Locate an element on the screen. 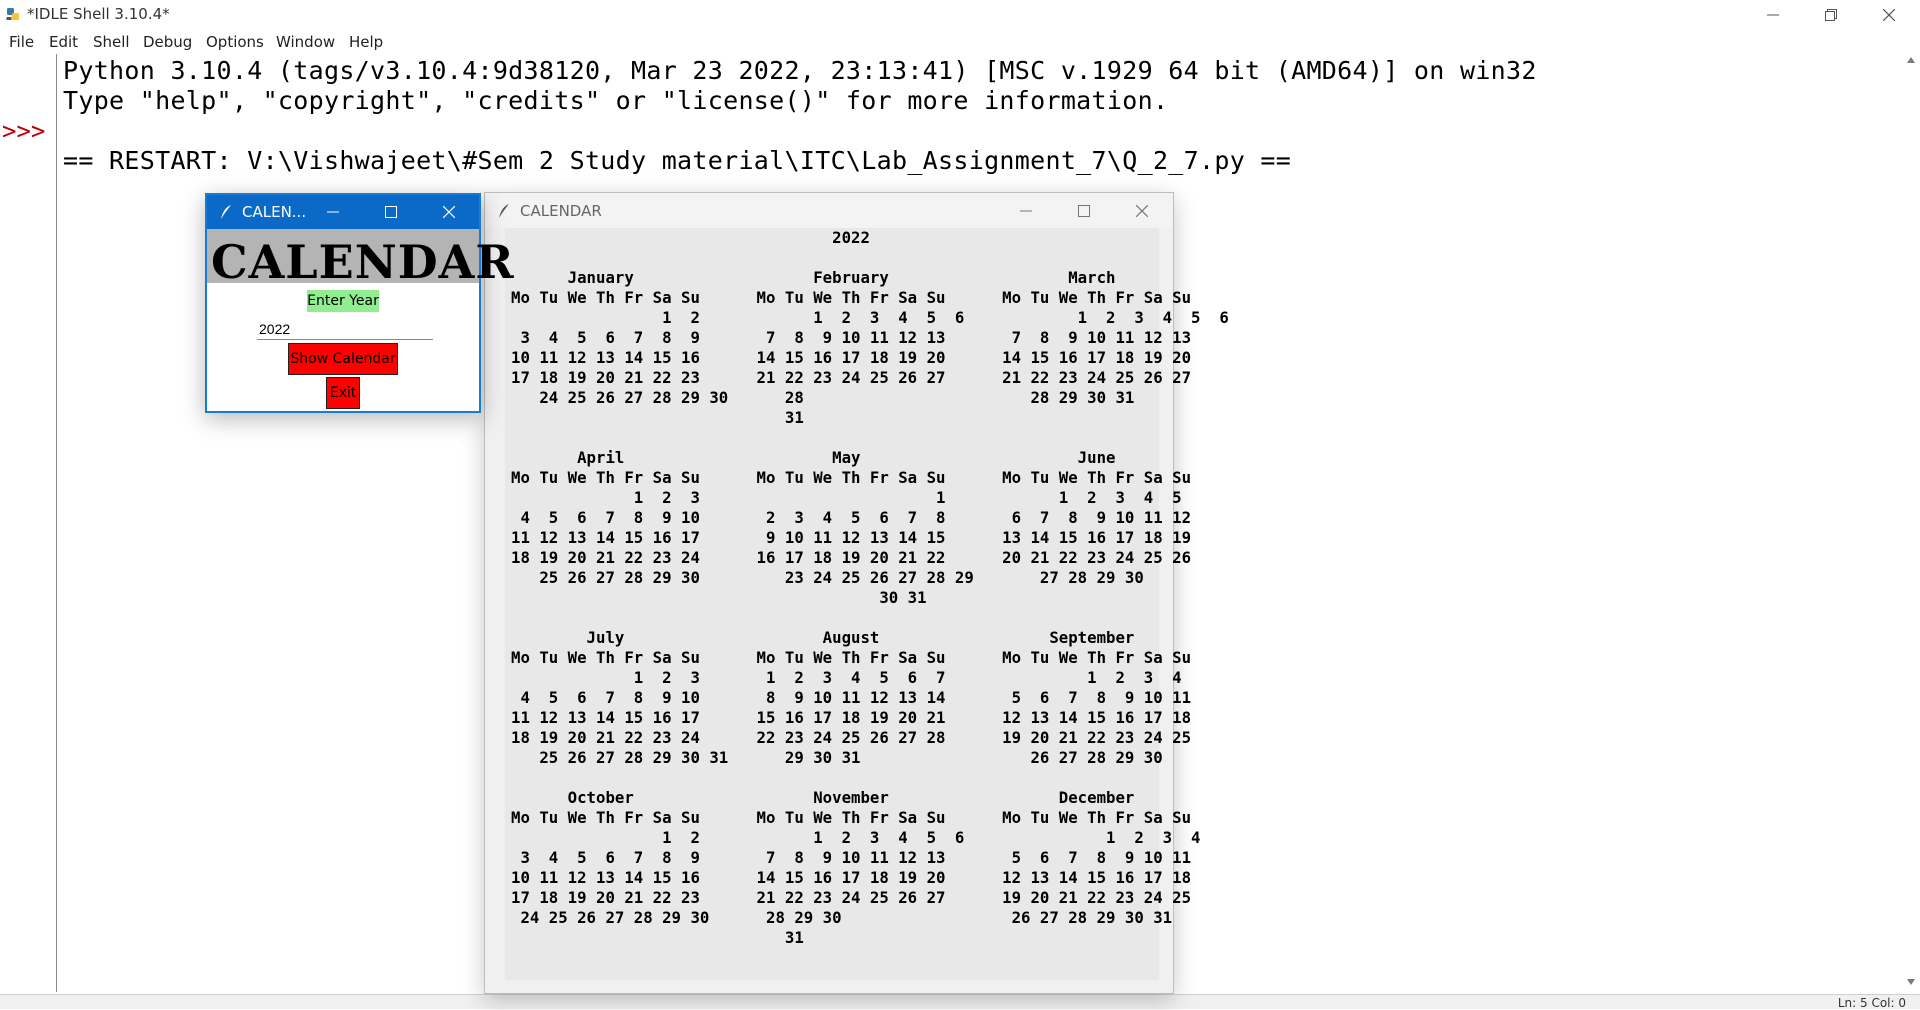 The height and width of the screenshot is (1010, 1920). restore-icon is located at coordinates (1831, 14).